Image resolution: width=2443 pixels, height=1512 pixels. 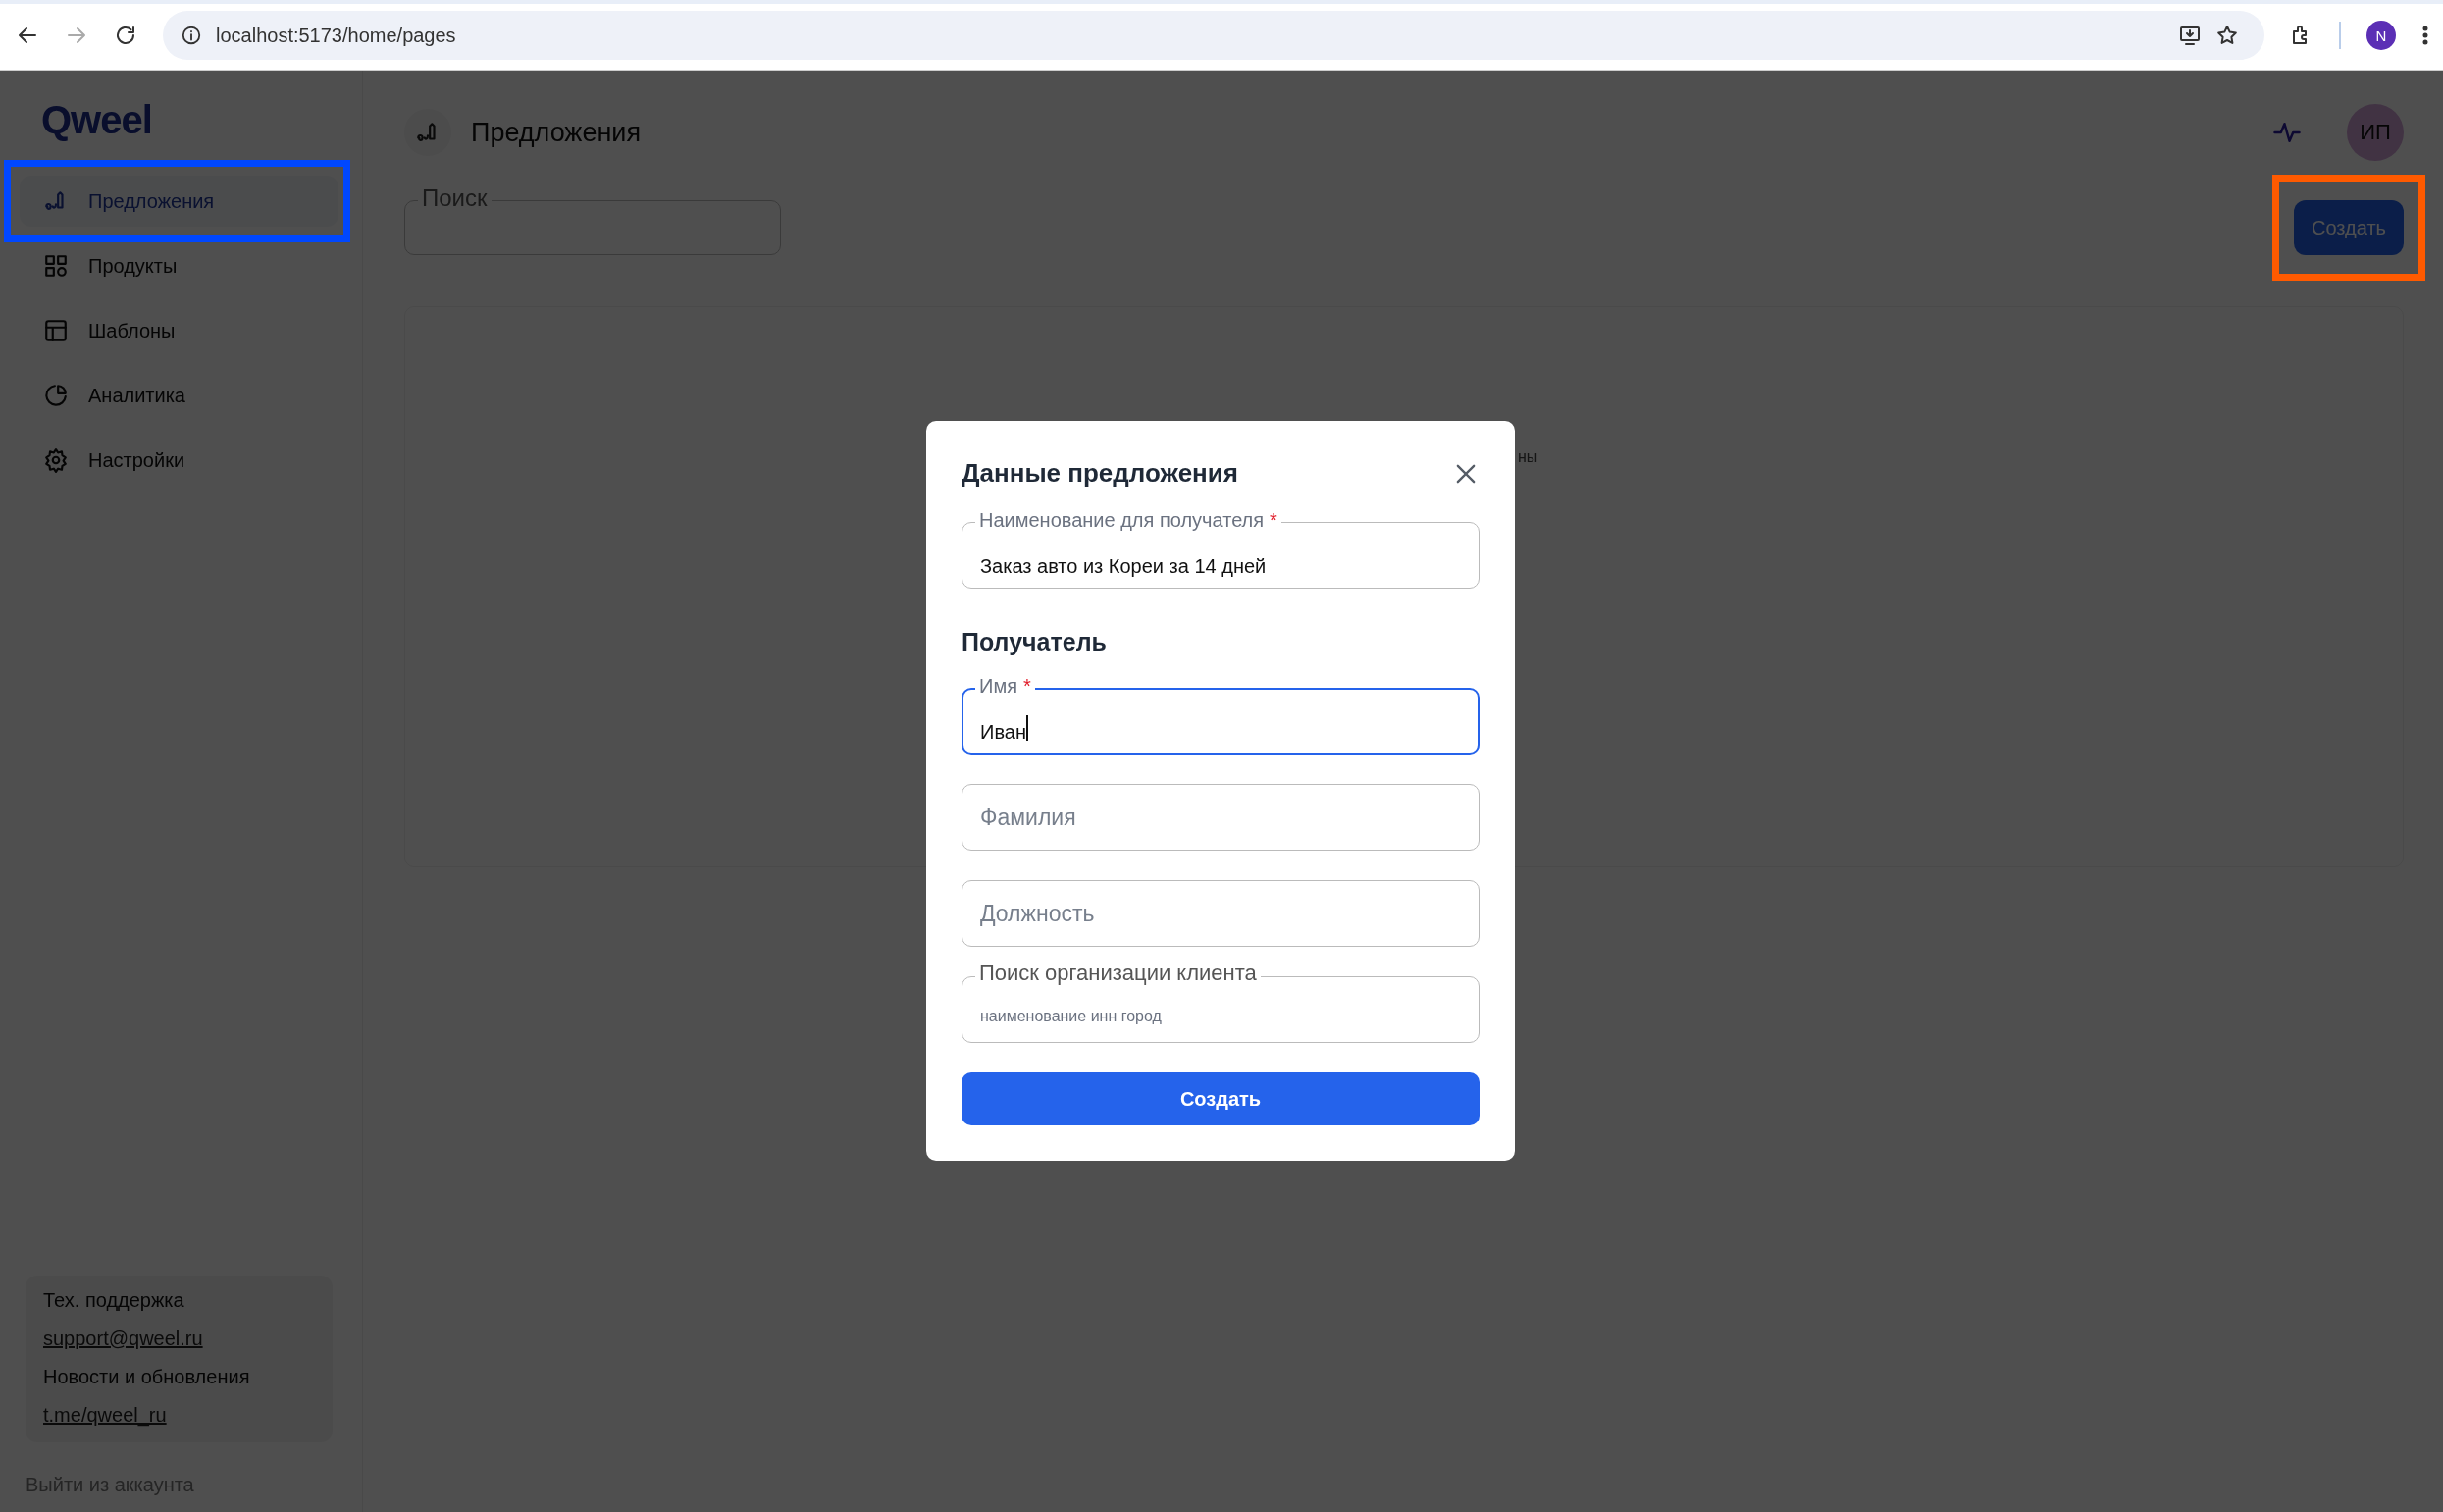 What do you see at coordinates (56, 395) in the screenshot?
I see `pie-chart-icon` at bounding box center [56, 395].